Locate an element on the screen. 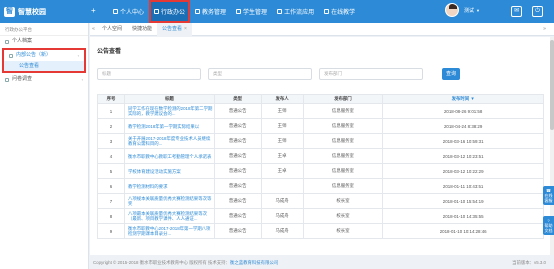 This screenshot has height=269, width=554. cell-no: 4 is located at coordinates (111, 156).